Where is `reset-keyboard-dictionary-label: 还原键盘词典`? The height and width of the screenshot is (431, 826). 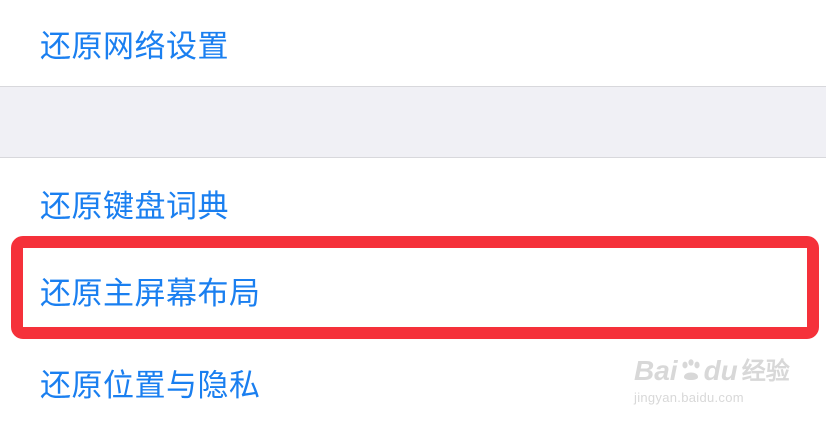
reset-keyboard-dictionary-label: 还原键盘词典 is located at coordinates (134, 206).